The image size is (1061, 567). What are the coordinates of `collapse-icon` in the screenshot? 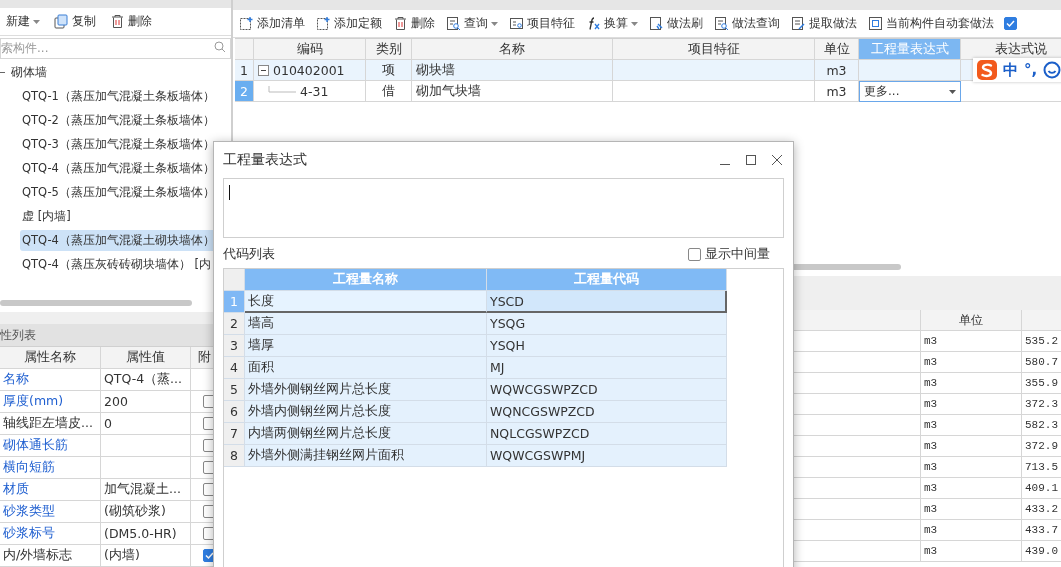 It's located at (263, 70).